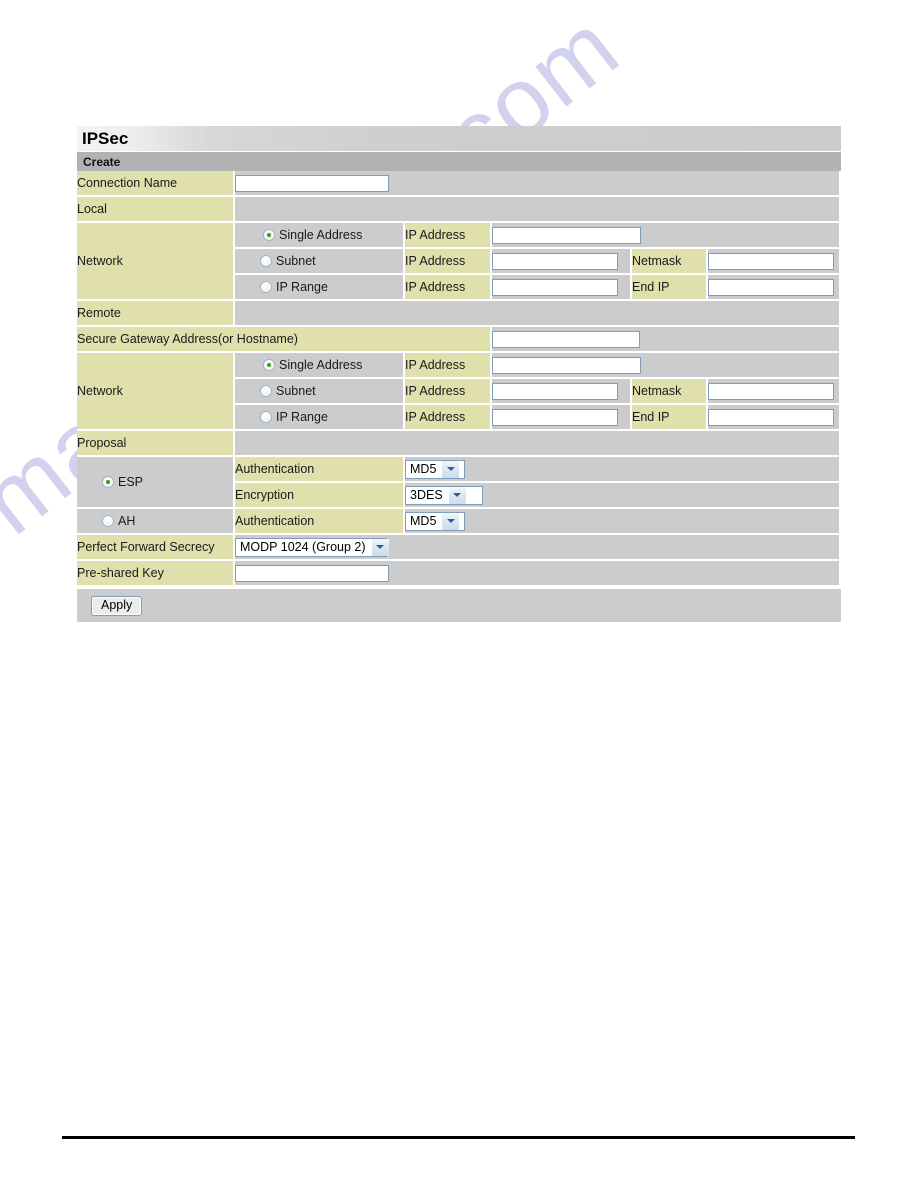 The height and width of the screenshot is (1188, 918). Describe the element at coordinates (448, 392) in the screenshot. I see `label-remote-ip-address-2: IP Address` at that location.